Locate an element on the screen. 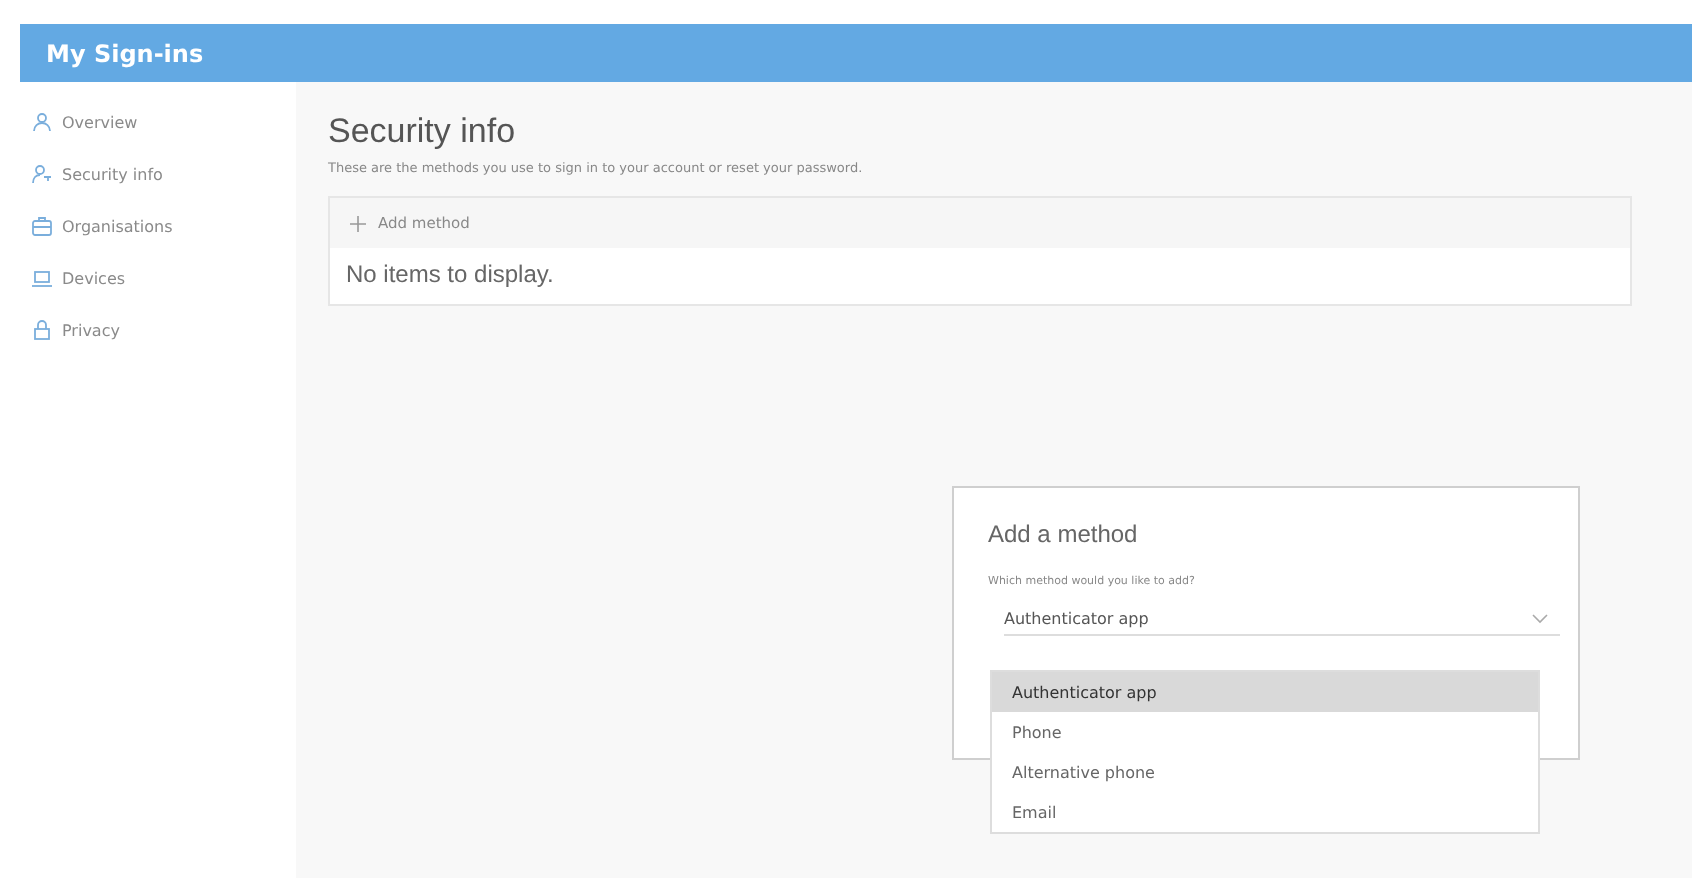  sidebar-item: Devices is located at coordinates (158, 278).